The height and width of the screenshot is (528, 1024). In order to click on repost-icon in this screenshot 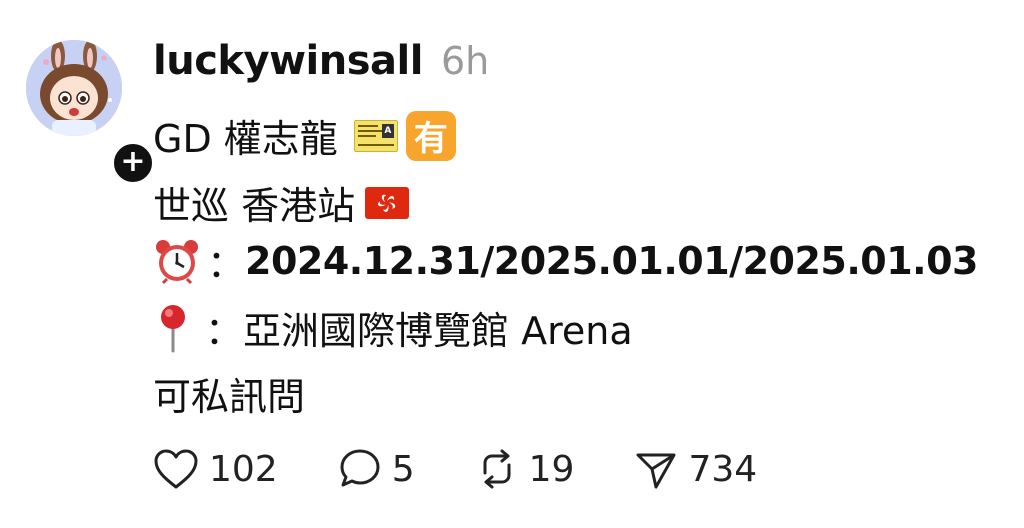, I will do `click(497, 469)`.